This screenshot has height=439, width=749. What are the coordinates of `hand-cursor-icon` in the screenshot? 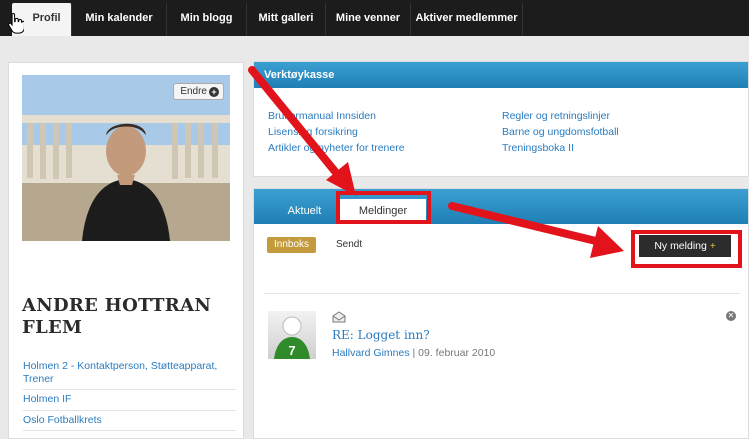 It's located at (16, 23).